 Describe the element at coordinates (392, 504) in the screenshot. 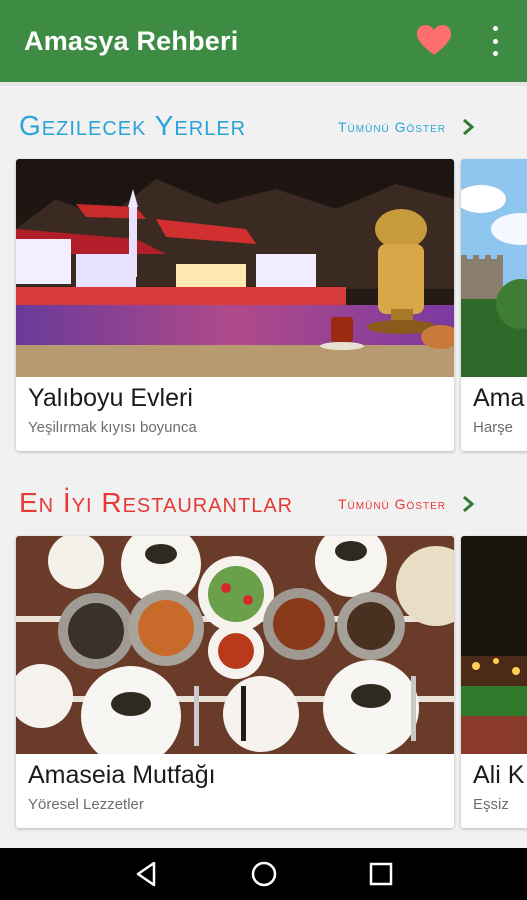

I see `restaurants-show-all-label: Tümünü Göster` at that location.